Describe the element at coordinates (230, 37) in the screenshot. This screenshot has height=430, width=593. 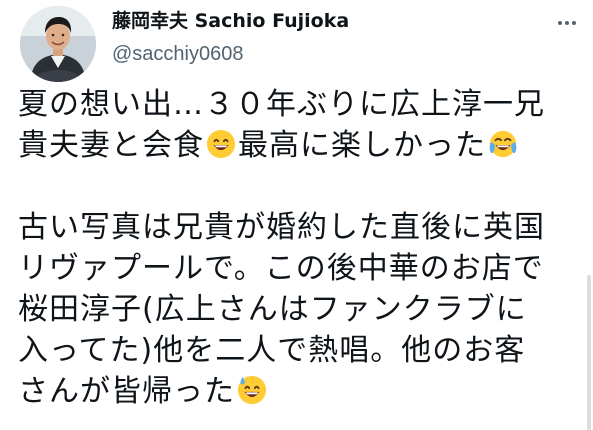
I see `author-block: 藤岡幸夫 Sachio Fujioka @sacchiy0608` at that location.